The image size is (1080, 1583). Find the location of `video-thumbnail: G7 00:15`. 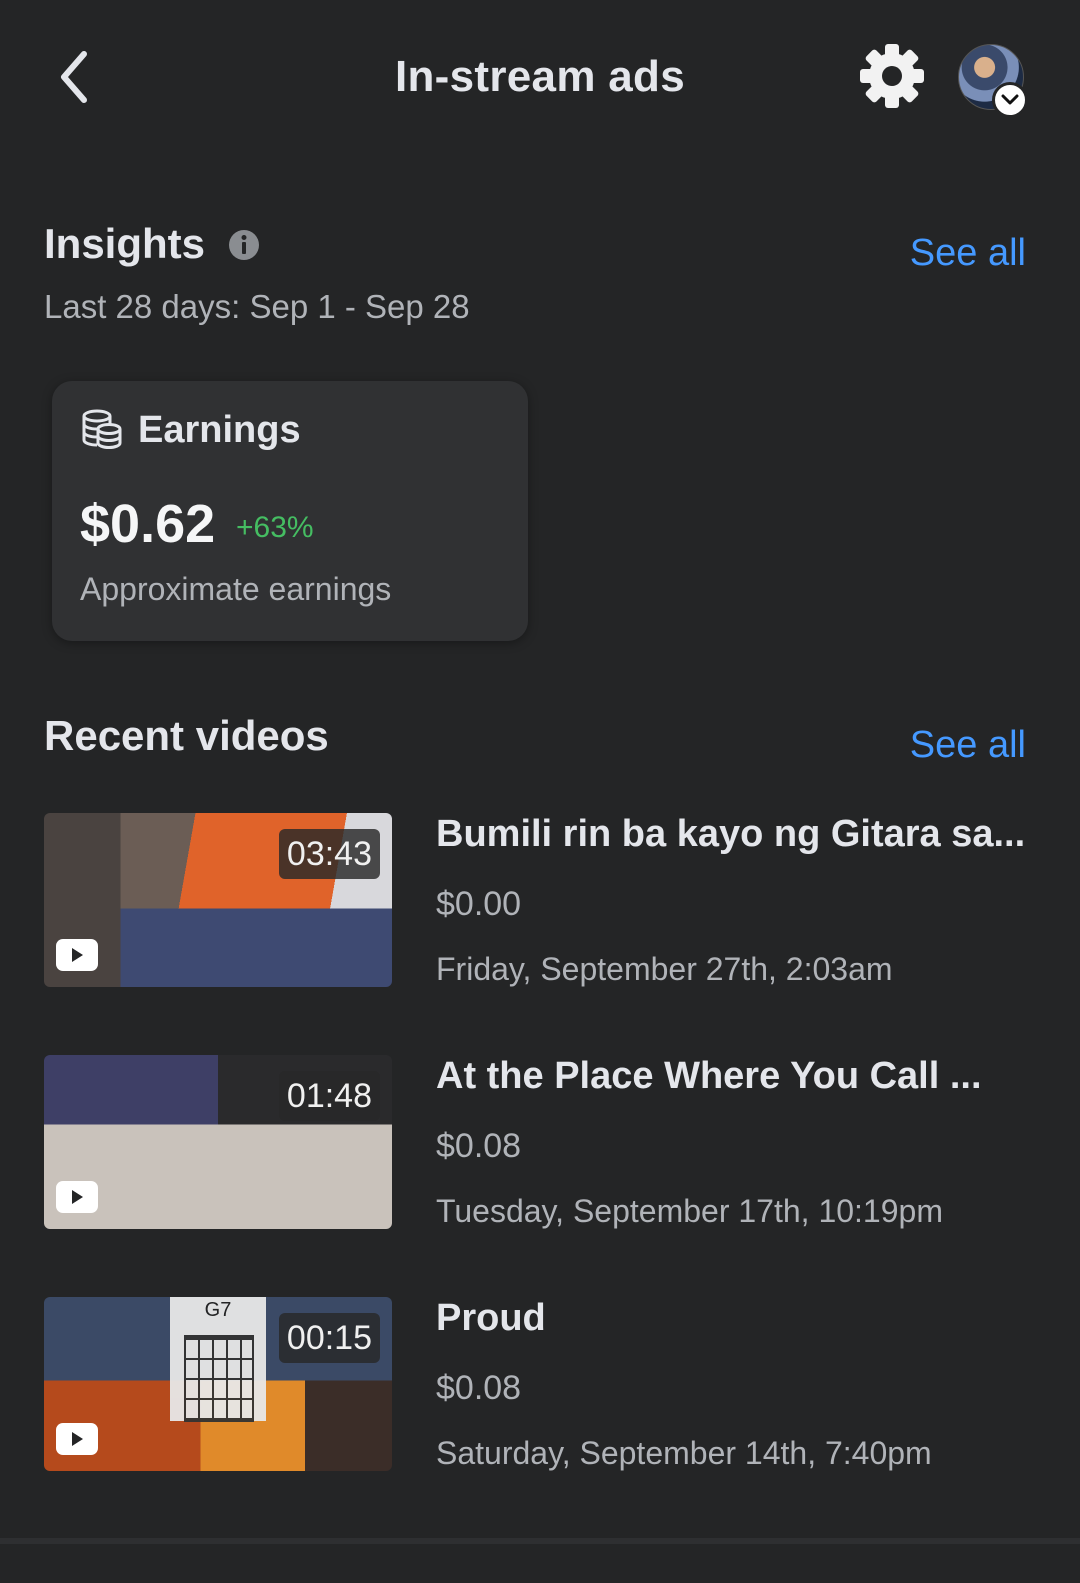

video-thumbnail: G7 00:15 is located at coordinates (218, 1384).